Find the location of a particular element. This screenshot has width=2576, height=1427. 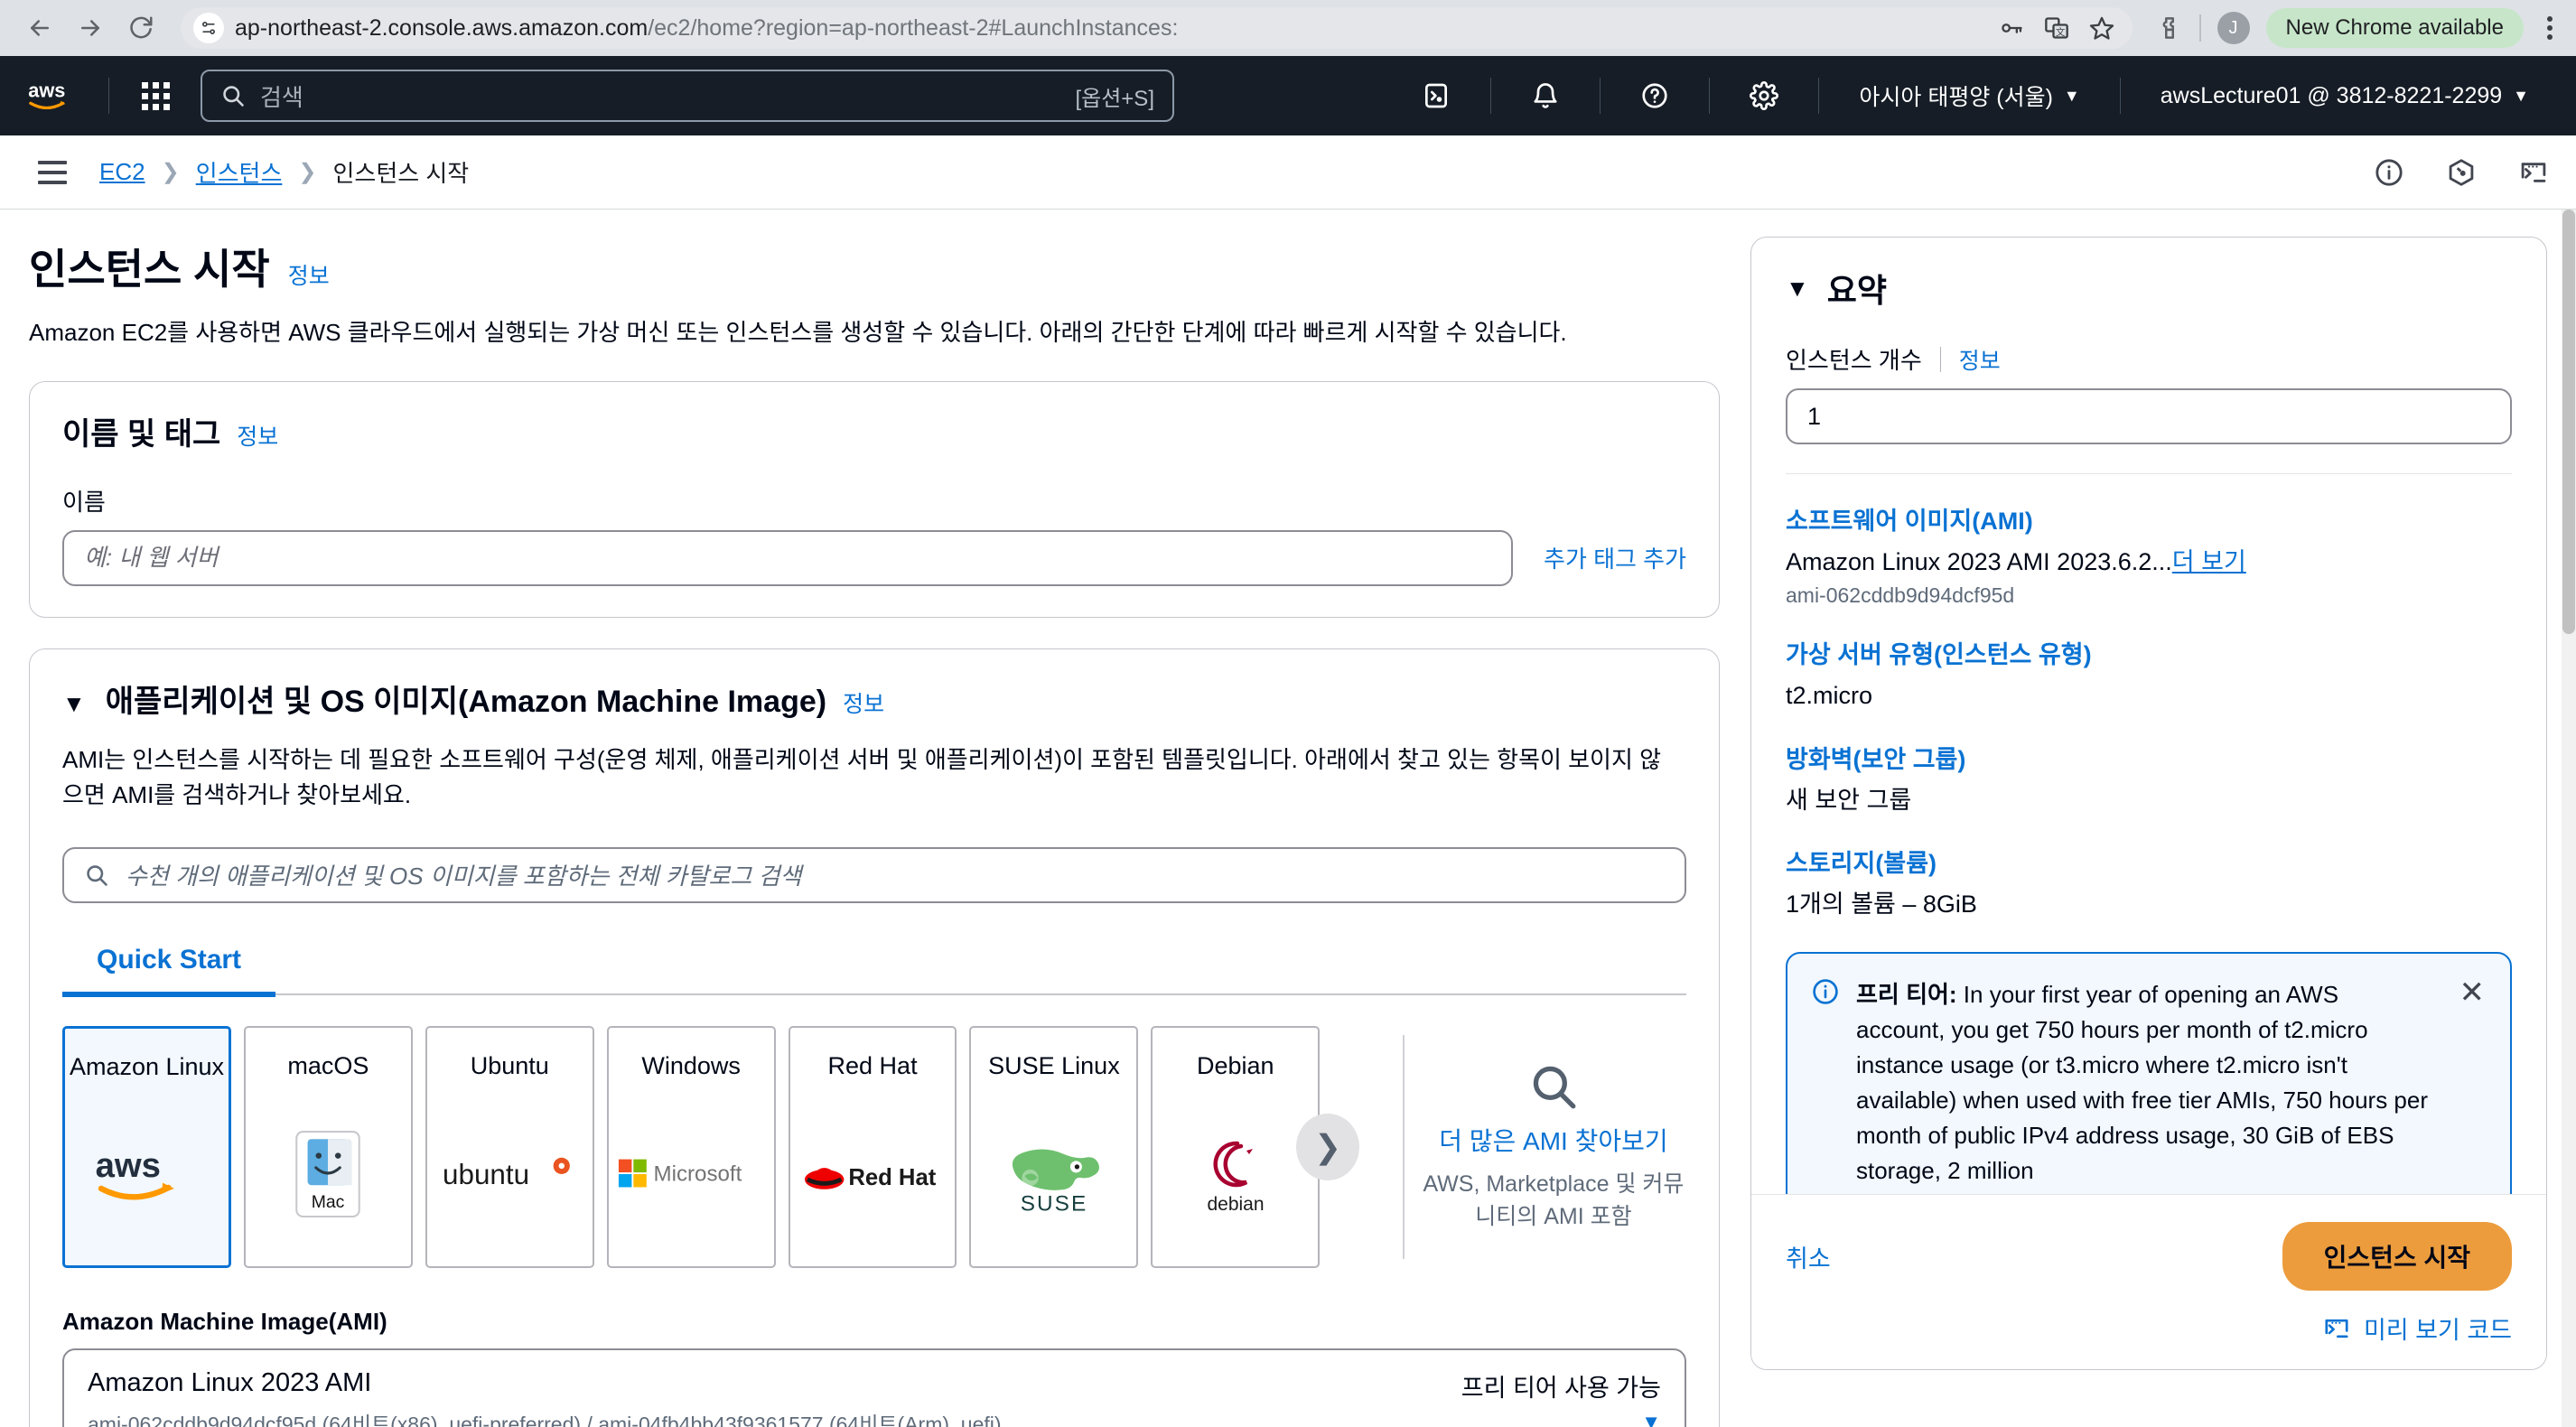

add-additional-tag-link: 추가 태그 추가 is located at coordinates (1615, 557).